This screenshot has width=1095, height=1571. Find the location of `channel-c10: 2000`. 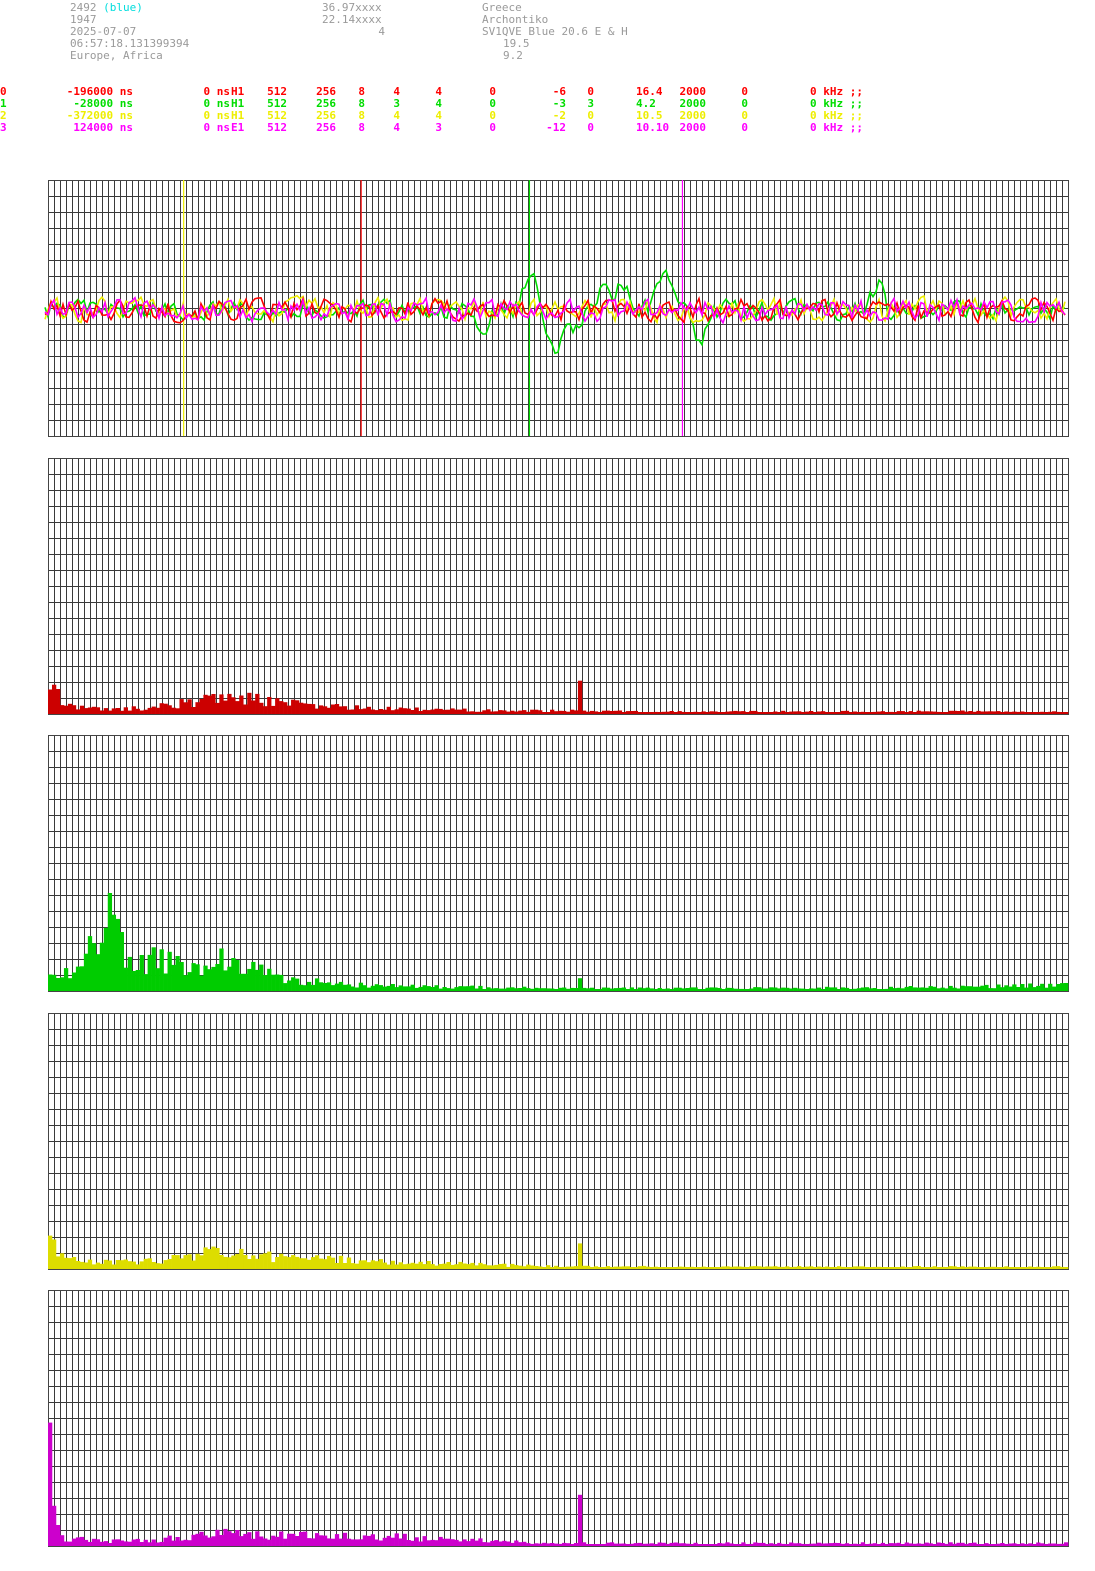

channel-c10: 2000 is located at coordinates (693, 127).